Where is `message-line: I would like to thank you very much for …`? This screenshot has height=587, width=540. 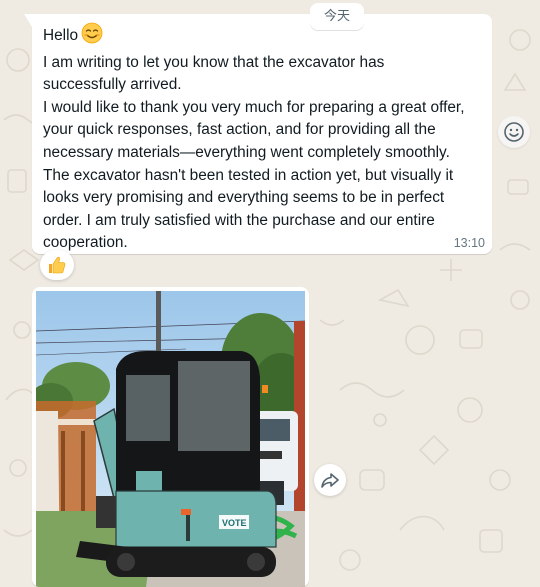
message-line: I would like to thank you very much for … is located at coordinates (254, 107).